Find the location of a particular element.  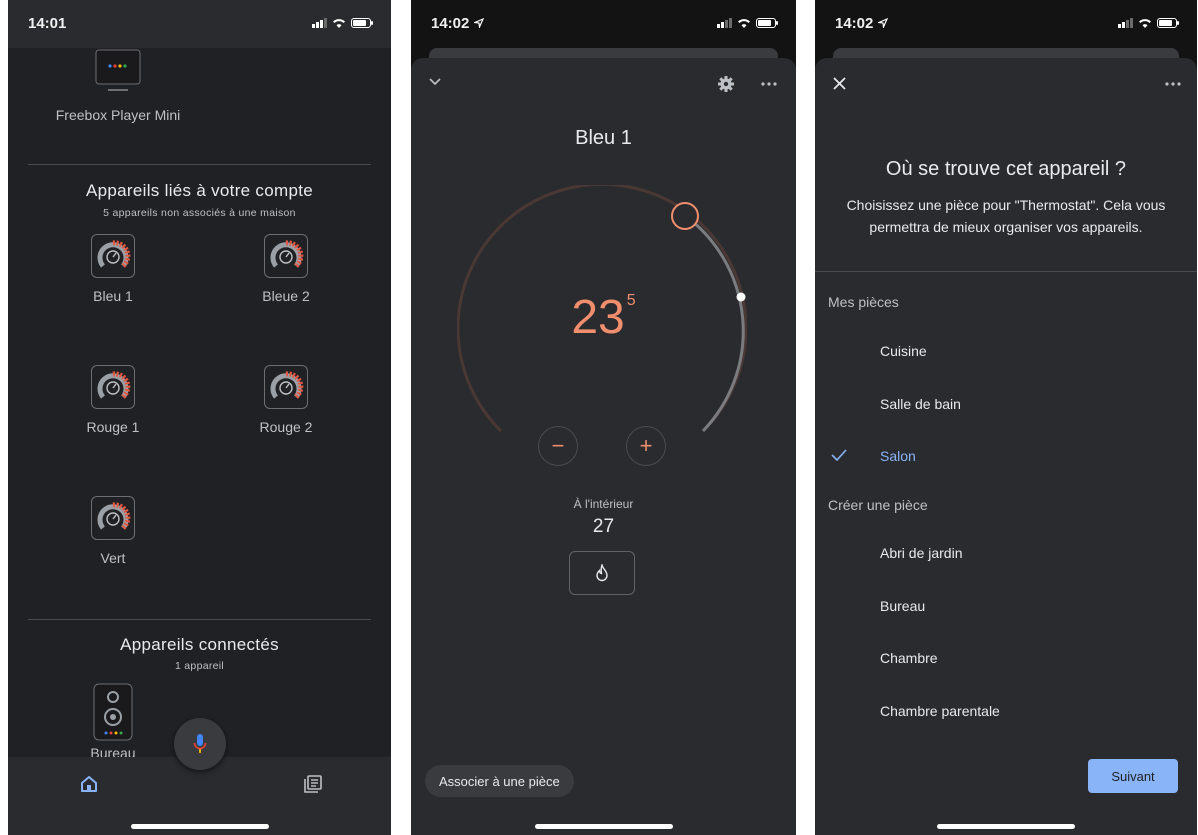

device-tile-bleue-2: Bleue 2 is located at coordinates (286, 269).